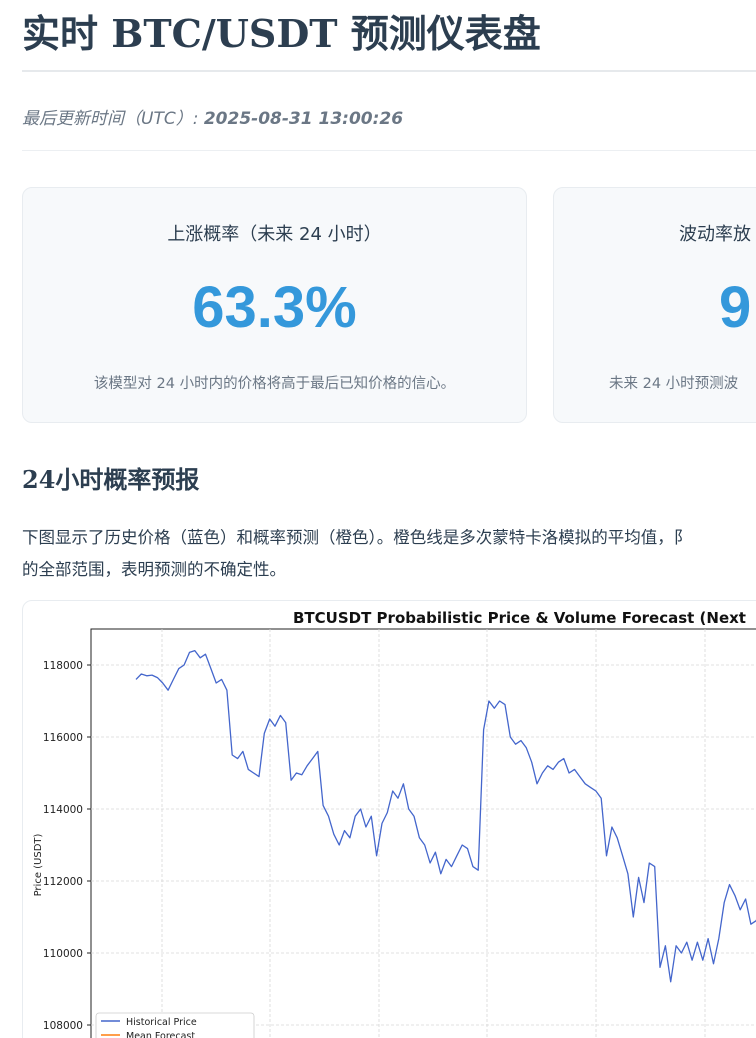 The width and height of the screenshot is (756, 1038). I want to click on last-updated: 最后更新时间（UTC）: 2025-08-31 13:00:26, so click(212, 116).